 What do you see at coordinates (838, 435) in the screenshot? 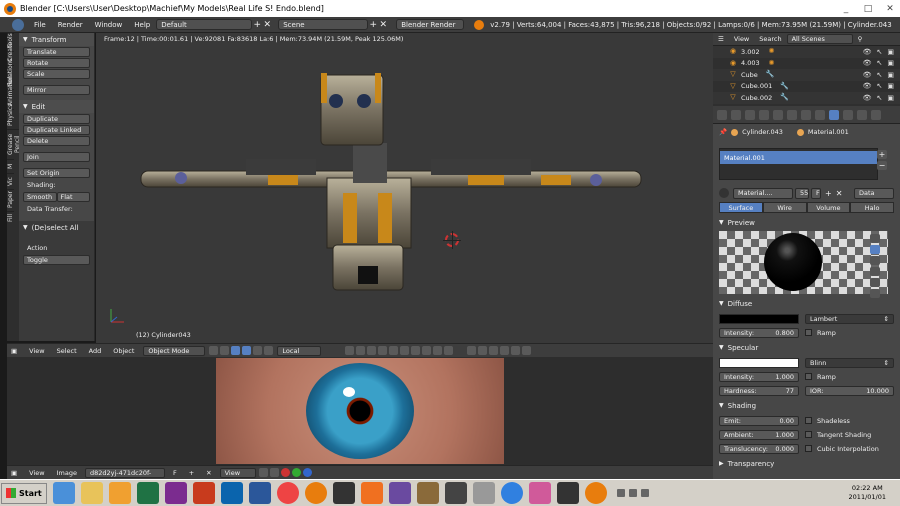
I see `tangent-shading-checkbox: Tangent Shading` at bounding box center [838, 435].